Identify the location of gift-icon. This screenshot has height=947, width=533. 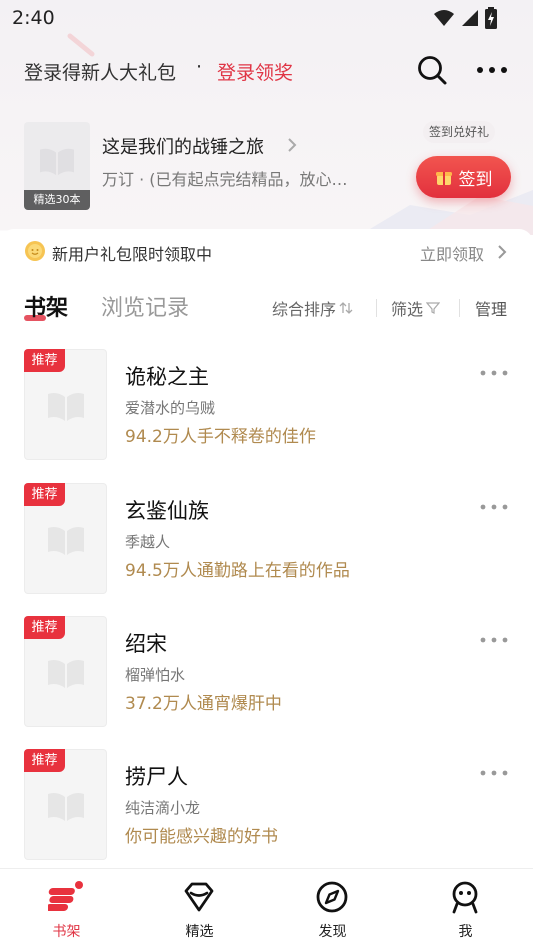
(443, 178).